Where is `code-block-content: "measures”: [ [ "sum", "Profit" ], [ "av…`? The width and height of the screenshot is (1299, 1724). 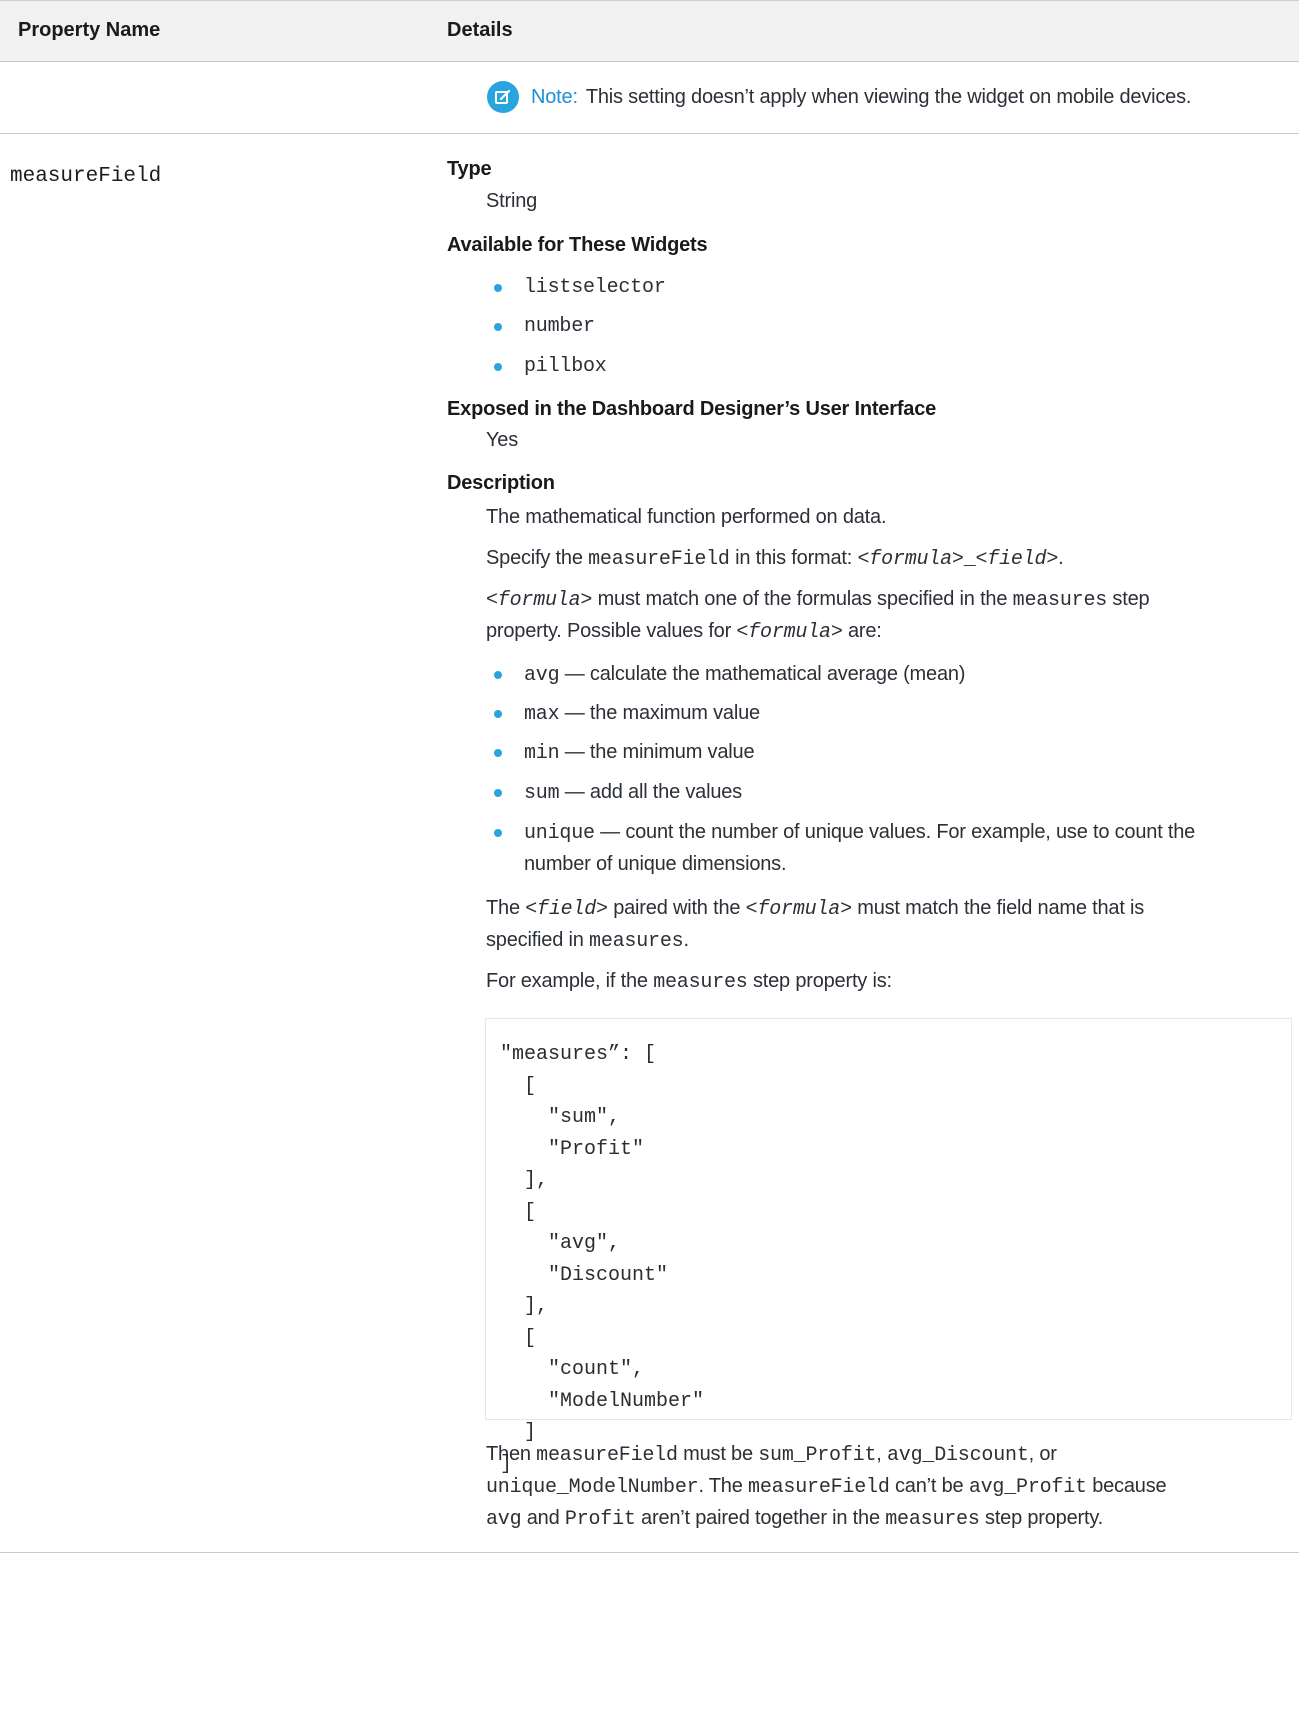
code-block-content: "measures”: [ [ "sum", "Profit" ], [ "av… is located at coordinates (602, 1259).